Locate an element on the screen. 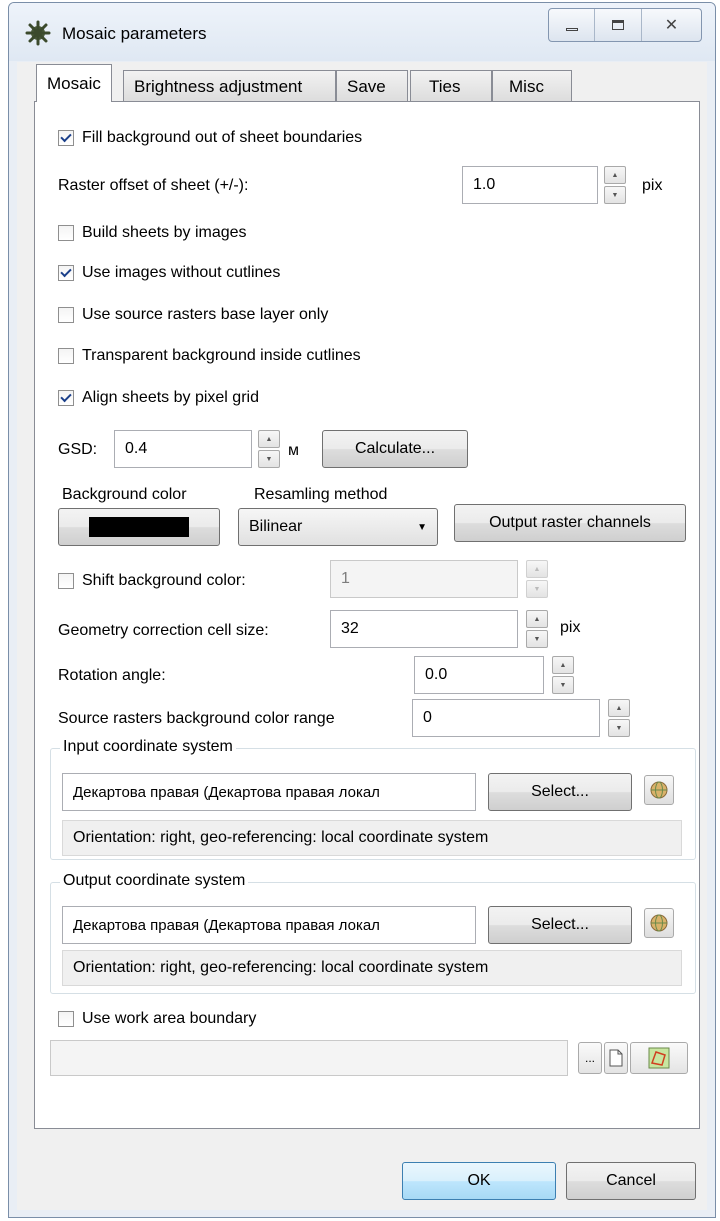 This screenshot has width=720, height=1221. transparent-background-row: Transparent background inside cutlines is located at coordinates (209, 356).